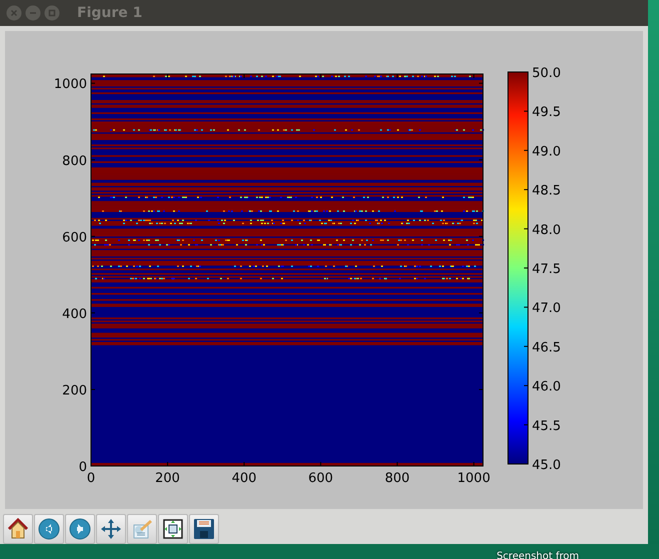  Describe the element at coordinates (321, 478) in the screenshot. I see `x-axis-tick-label: 600` at that location.